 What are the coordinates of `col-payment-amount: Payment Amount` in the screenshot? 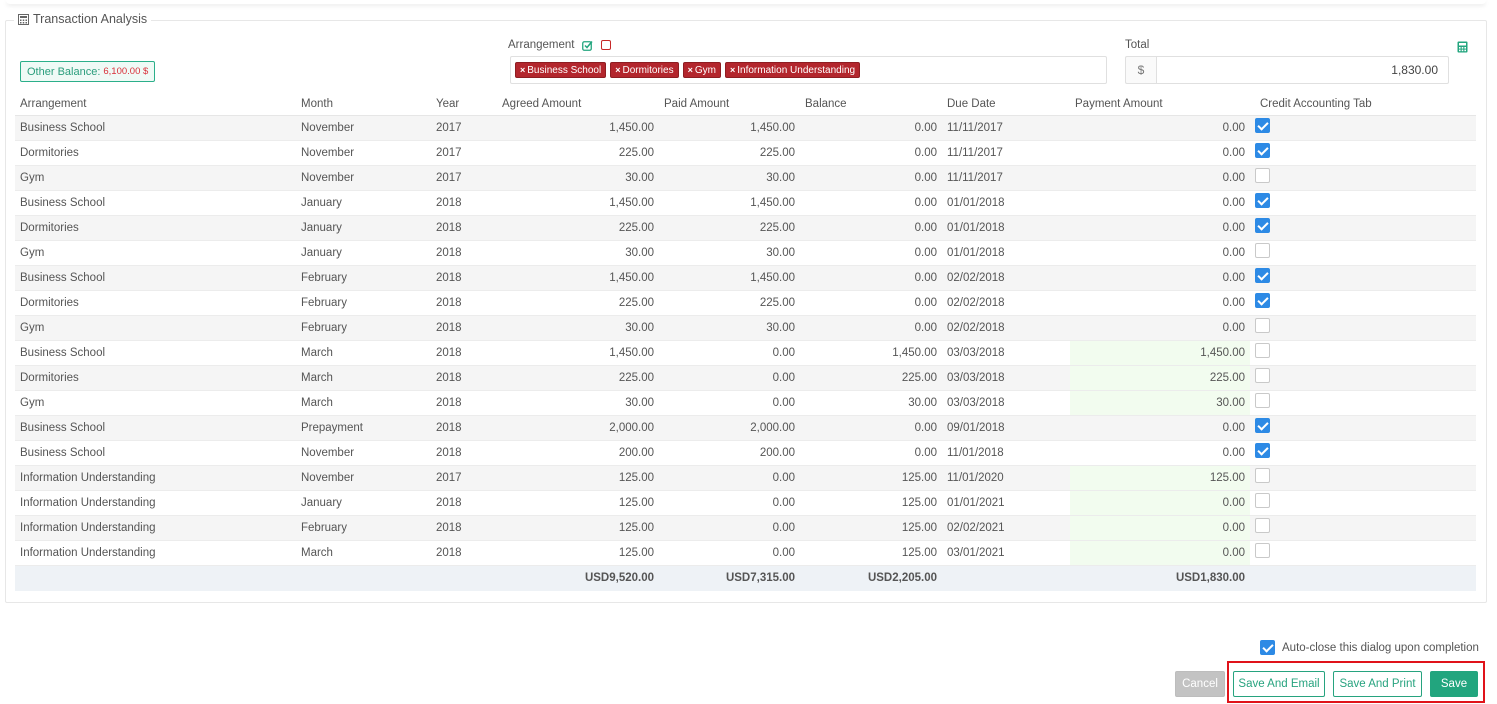 It's located at (1160, 103).